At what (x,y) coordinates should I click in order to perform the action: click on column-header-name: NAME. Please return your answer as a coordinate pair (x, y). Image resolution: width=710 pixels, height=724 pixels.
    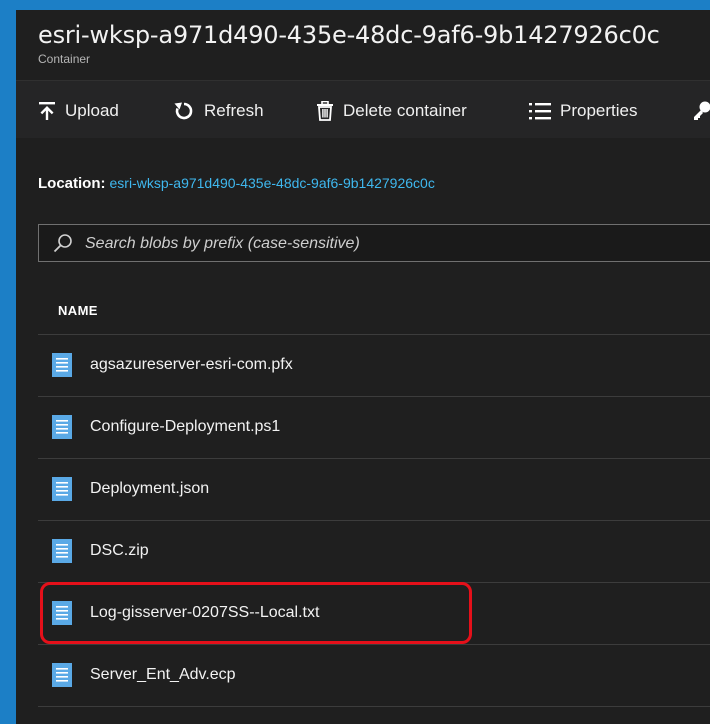
    Looking at the image, I should click on (78, 310).